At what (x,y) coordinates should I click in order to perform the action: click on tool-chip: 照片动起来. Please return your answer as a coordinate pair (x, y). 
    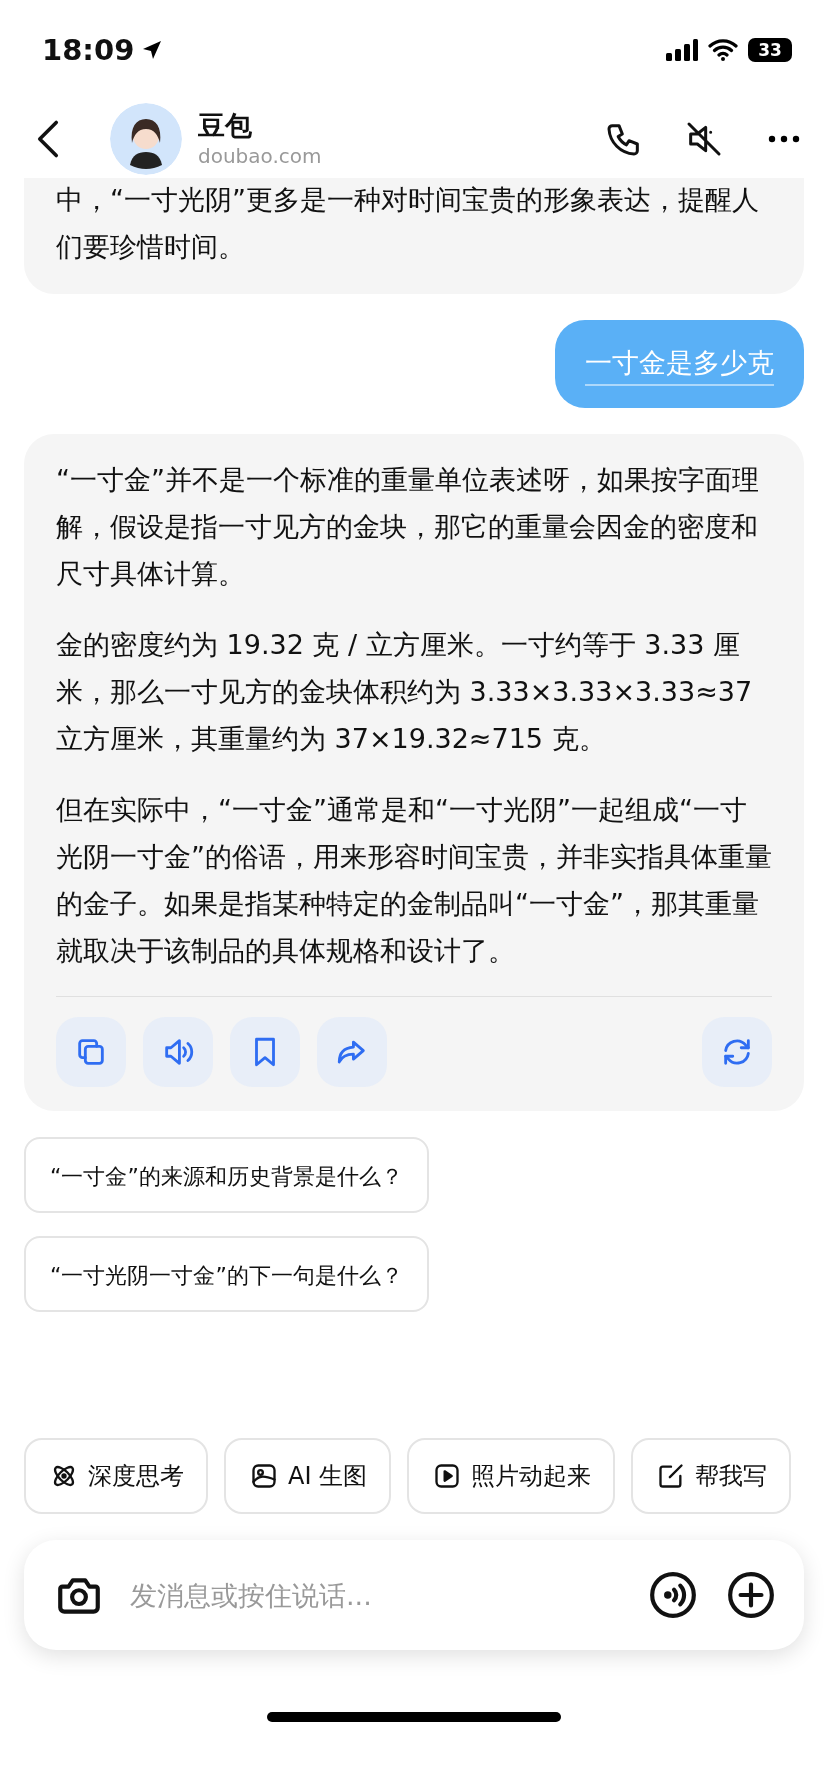
    Looking at the image, I should click on (511, 1476).